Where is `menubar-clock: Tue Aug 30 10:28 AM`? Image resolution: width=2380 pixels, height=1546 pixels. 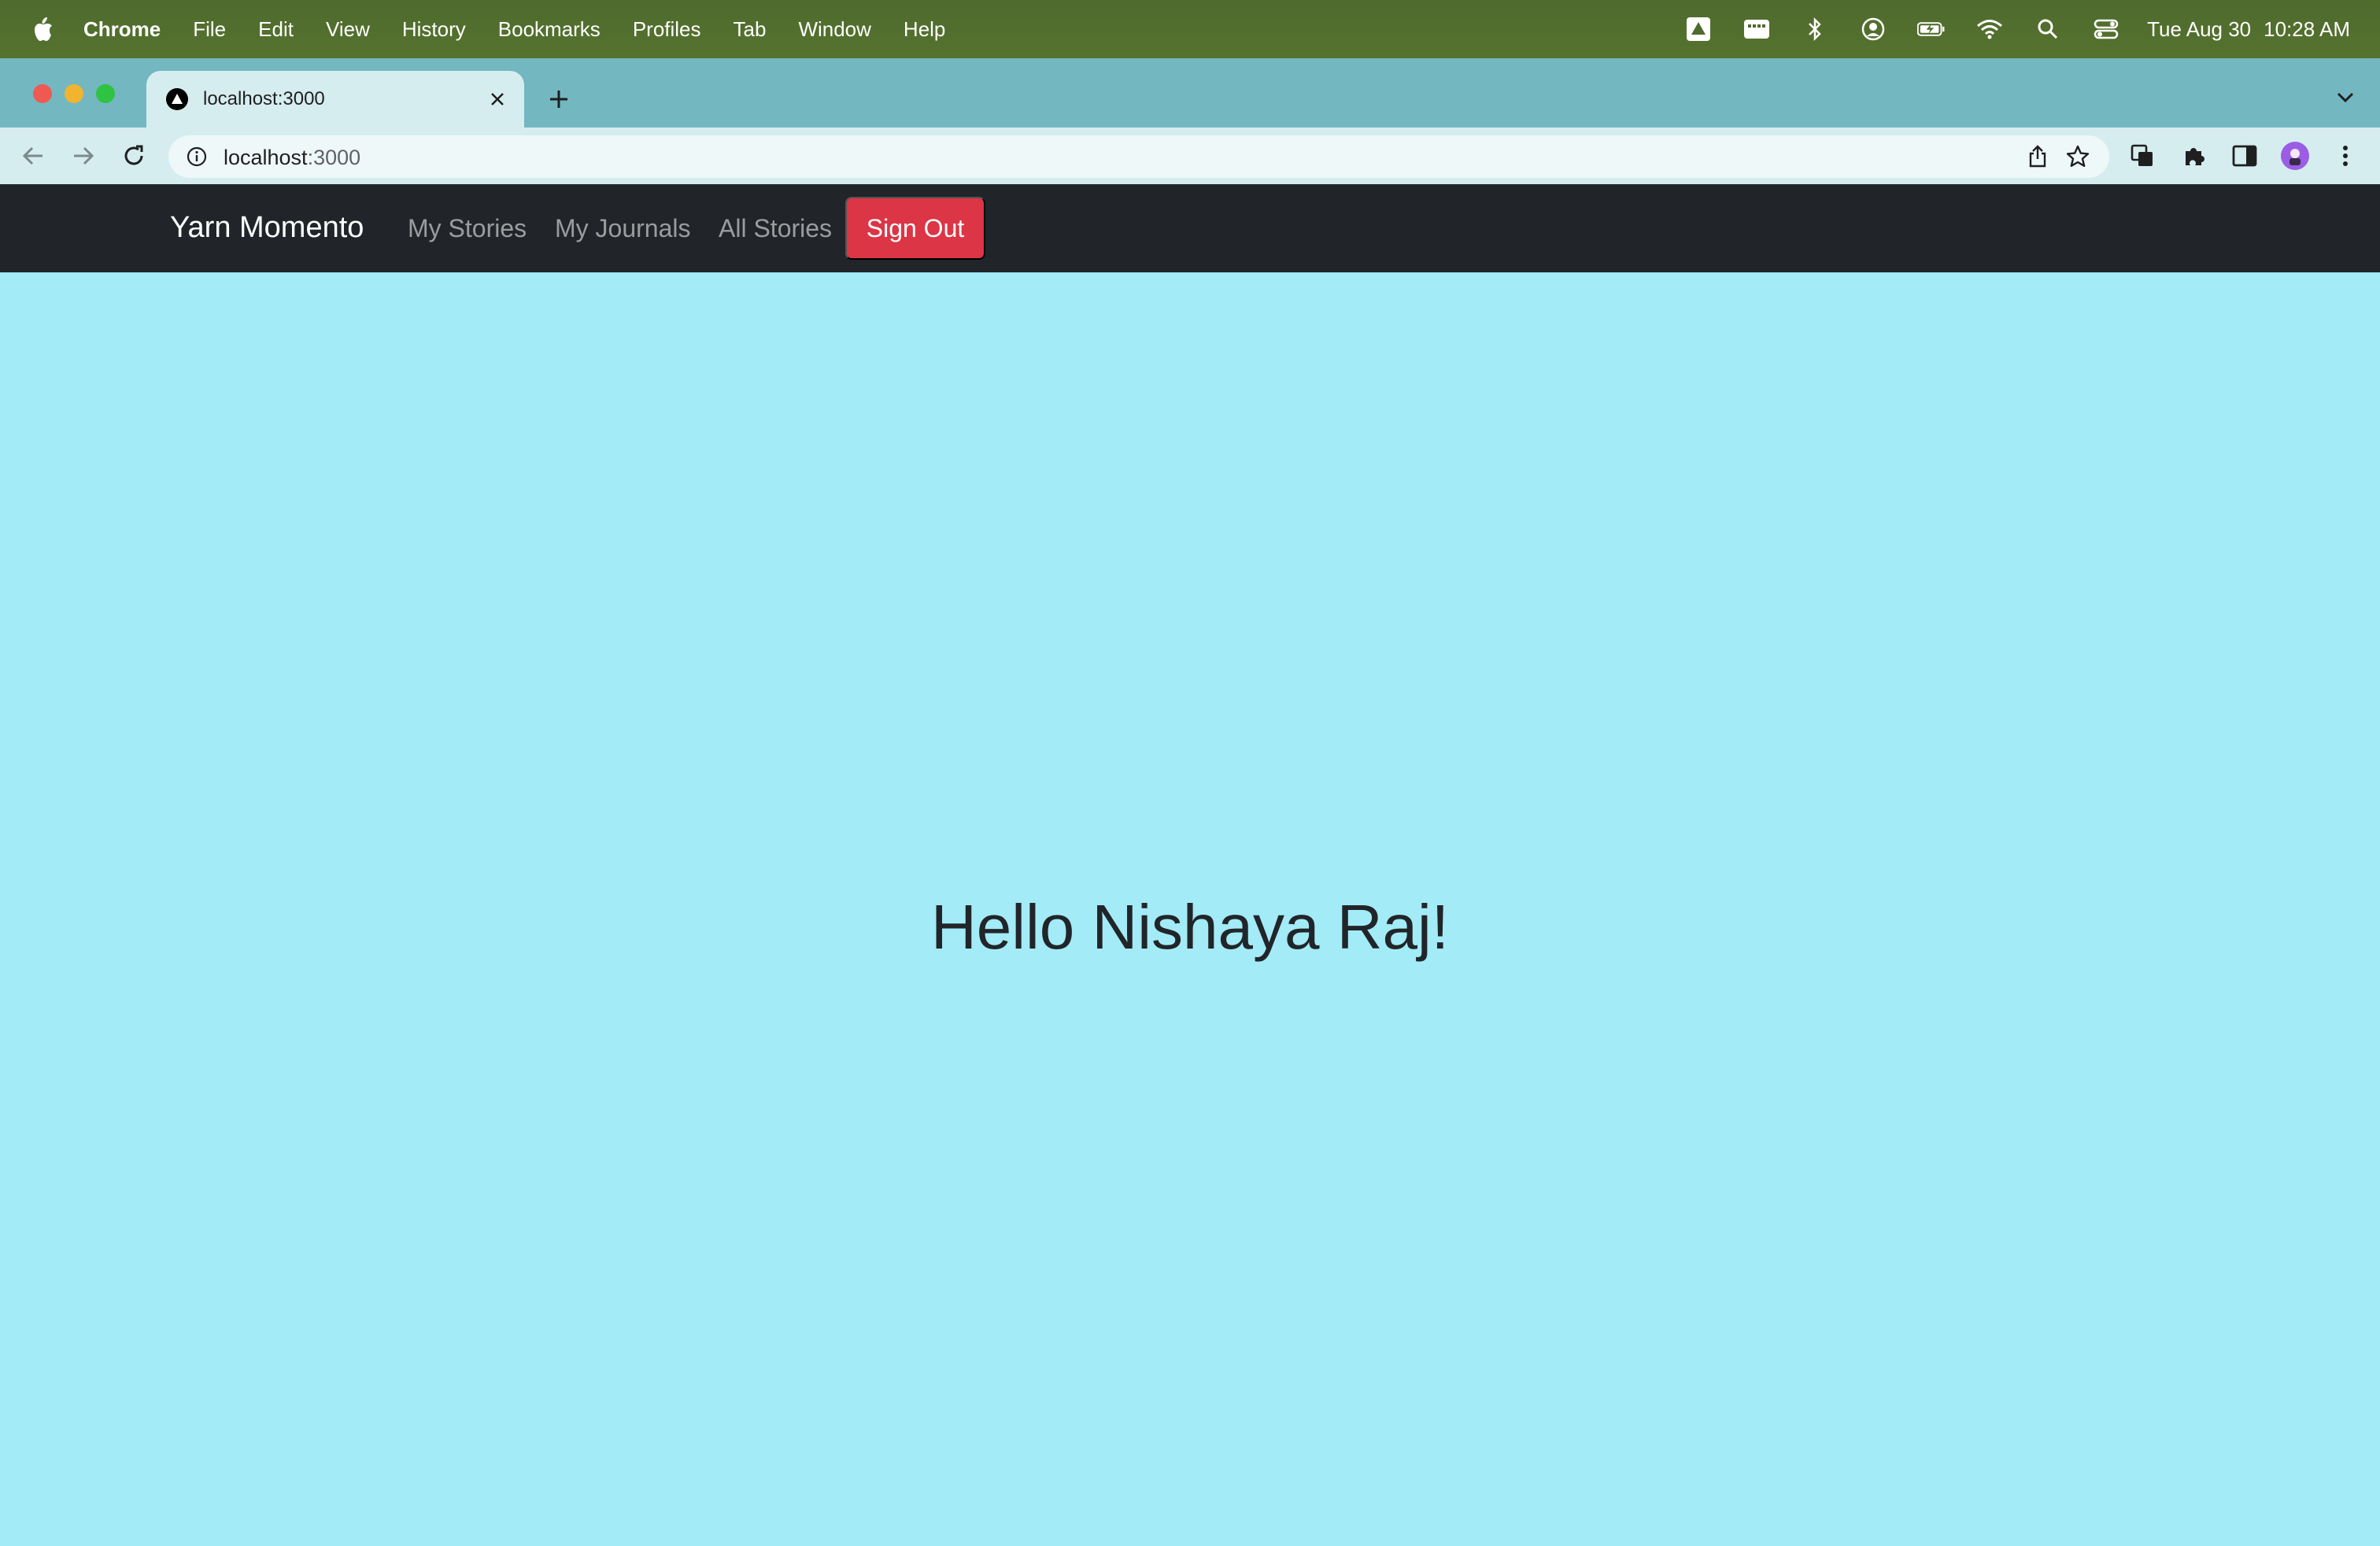
menubar-clock: Tue Aug 30 10:28 AM is located at coordinates (2248, 29).